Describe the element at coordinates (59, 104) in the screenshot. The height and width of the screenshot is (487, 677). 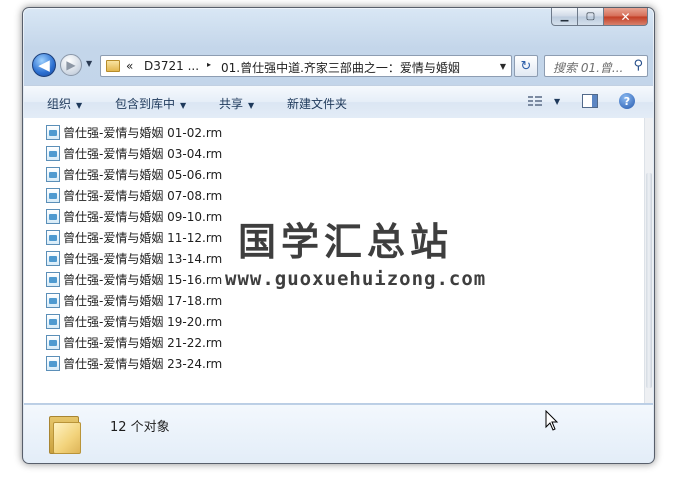
I see `organize-label: 组织` at that location.